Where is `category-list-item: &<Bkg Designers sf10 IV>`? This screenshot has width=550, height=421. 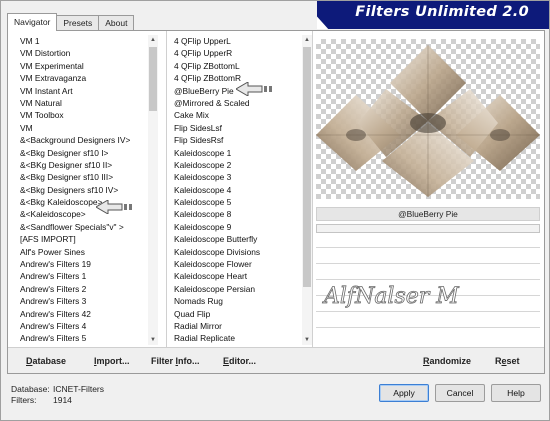 category-list-item: &<Bkg Designers sf10 IV> is located at coordinates (82, 190).